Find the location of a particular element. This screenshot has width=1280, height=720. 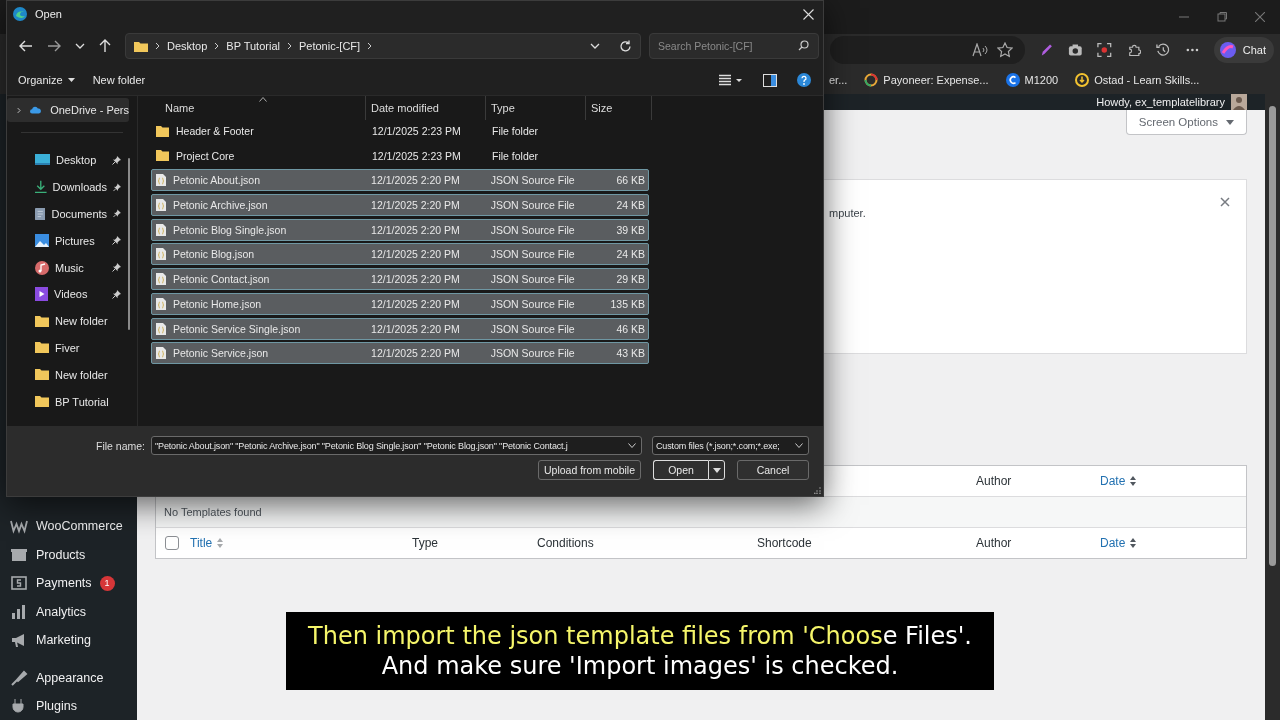

address-field is located at coordinates (927, 50).